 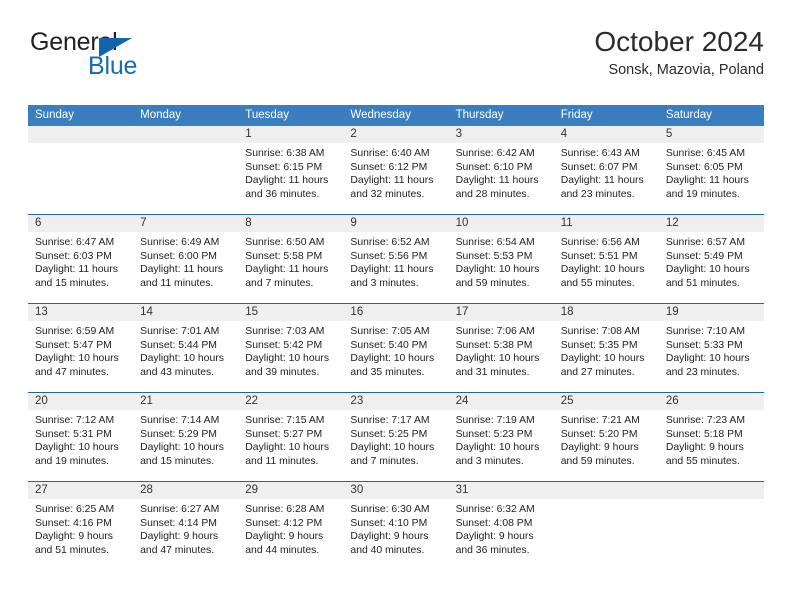 What do you see at coordinates (285, 153) in the screenshot?
I see `sunrise-text: Sunrise: 6:38 AM` at bounding box center [285, 153].